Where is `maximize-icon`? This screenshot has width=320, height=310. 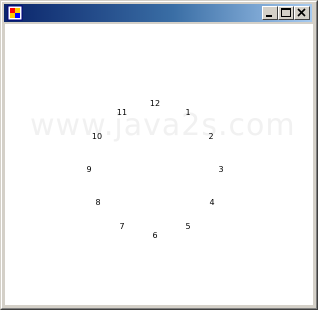 maximize-icon is located at coordinates (286, 12).